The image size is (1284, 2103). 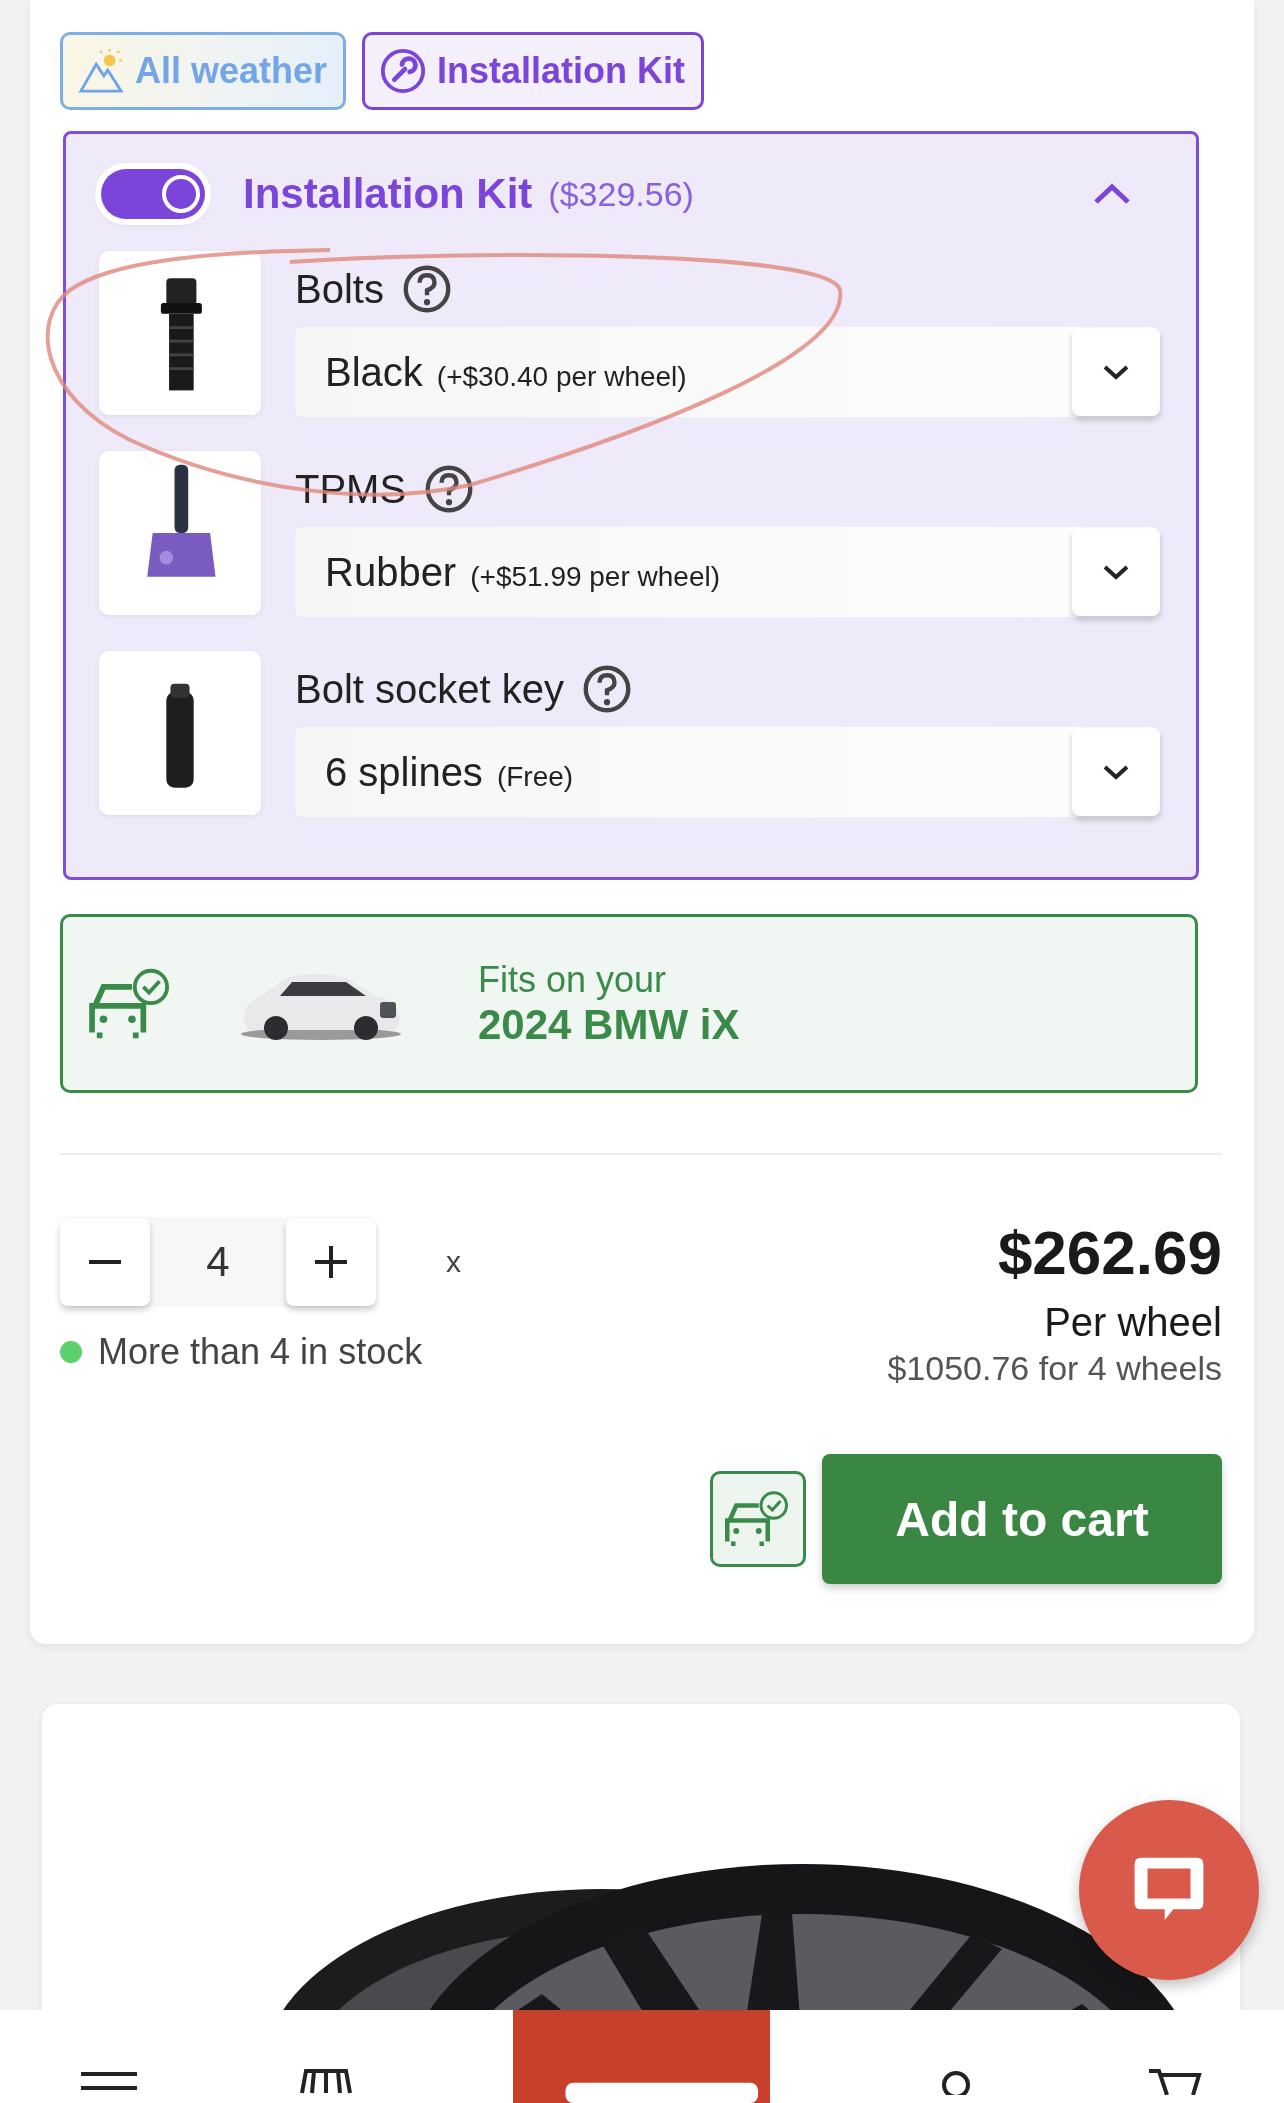 What do you see at coordinates (105, 1262) in the screenshot?
I see `minus-icon` at bounding box center [105, 1262].